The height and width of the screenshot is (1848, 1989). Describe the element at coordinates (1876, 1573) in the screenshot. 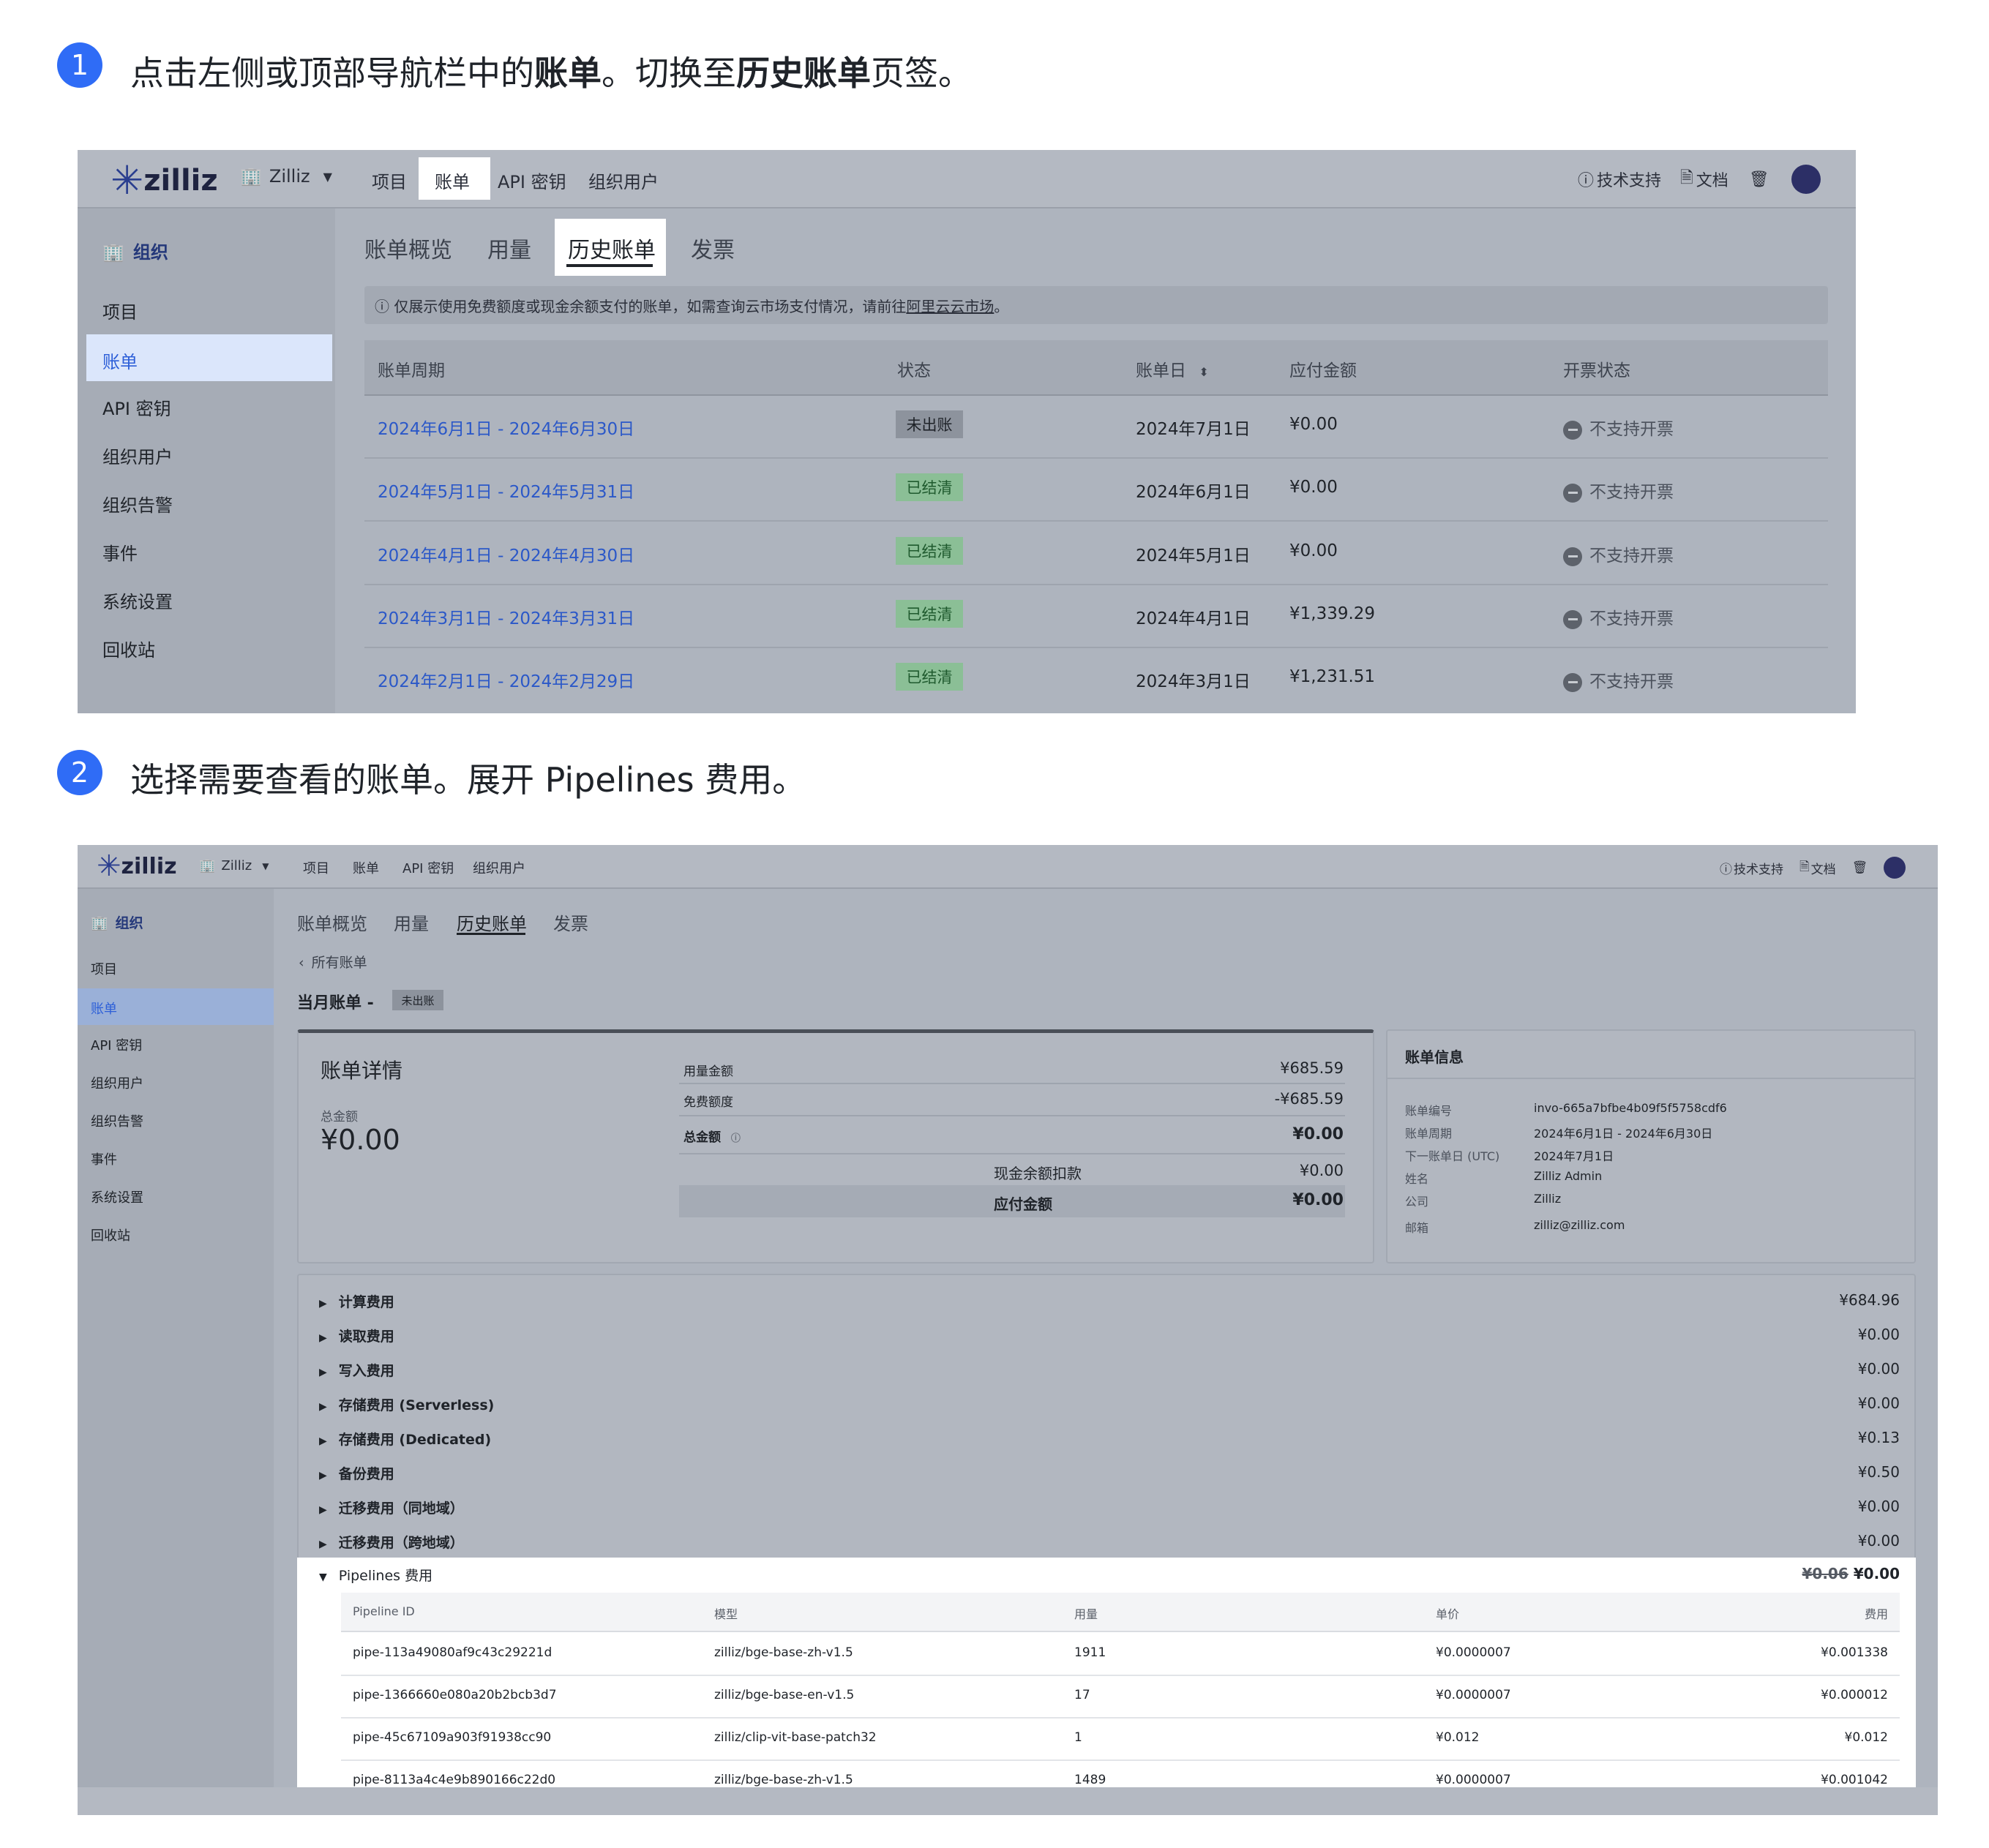

I see `pipelines-new-value: ¥0.00` at that location.